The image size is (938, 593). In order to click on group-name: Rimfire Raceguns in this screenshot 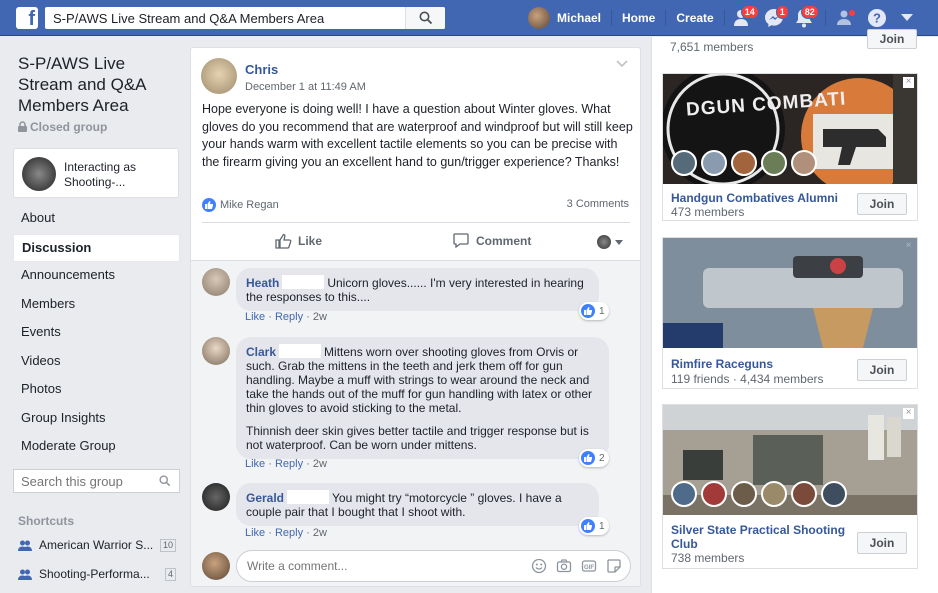, I will do `click(761, 364)`.